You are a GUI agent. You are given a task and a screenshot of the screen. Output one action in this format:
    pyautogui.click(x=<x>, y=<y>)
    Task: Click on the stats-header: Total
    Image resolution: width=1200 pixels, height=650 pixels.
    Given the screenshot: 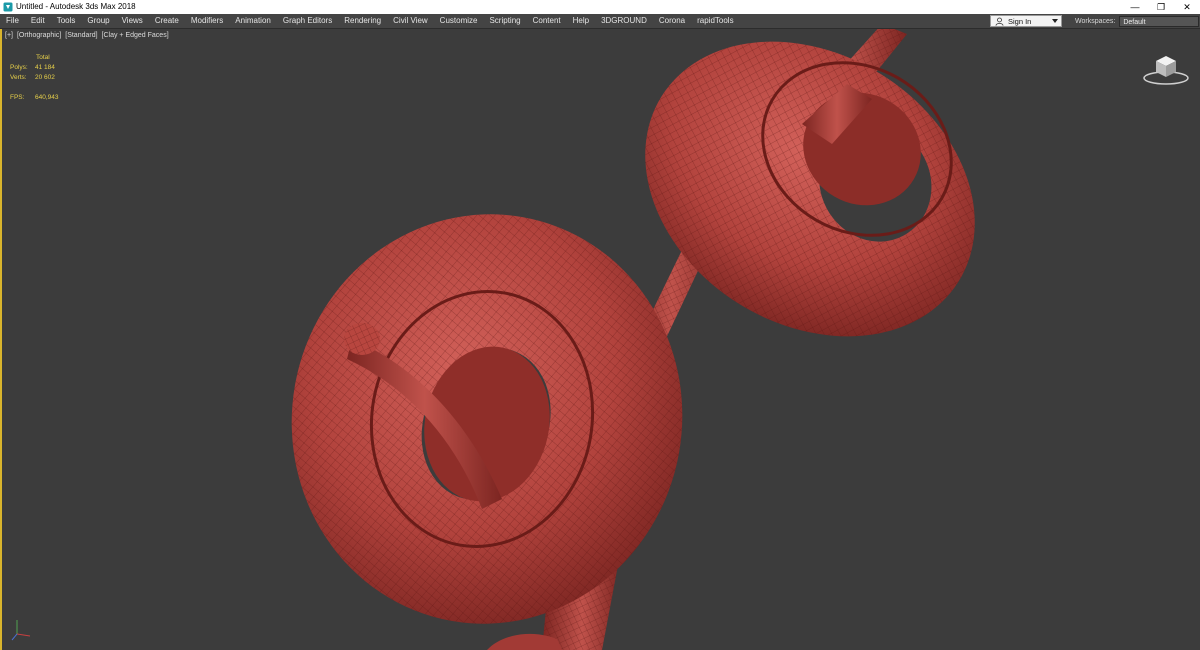 What is the action you would take?
    pyautogui.click(x=43, y=57)
    